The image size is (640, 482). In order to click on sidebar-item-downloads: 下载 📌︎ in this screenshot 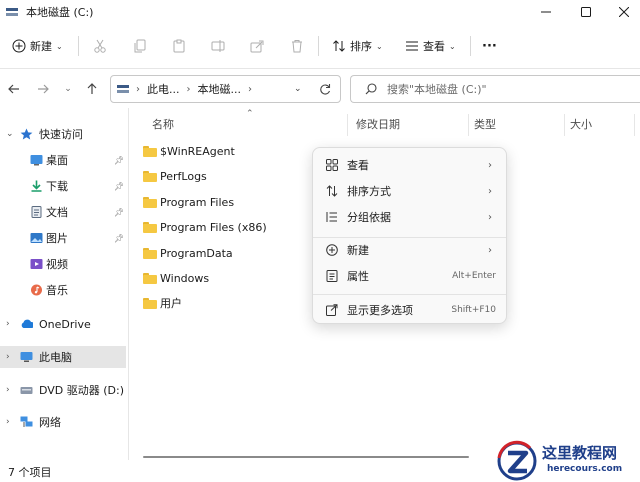, I will do `click(63, 186)`.